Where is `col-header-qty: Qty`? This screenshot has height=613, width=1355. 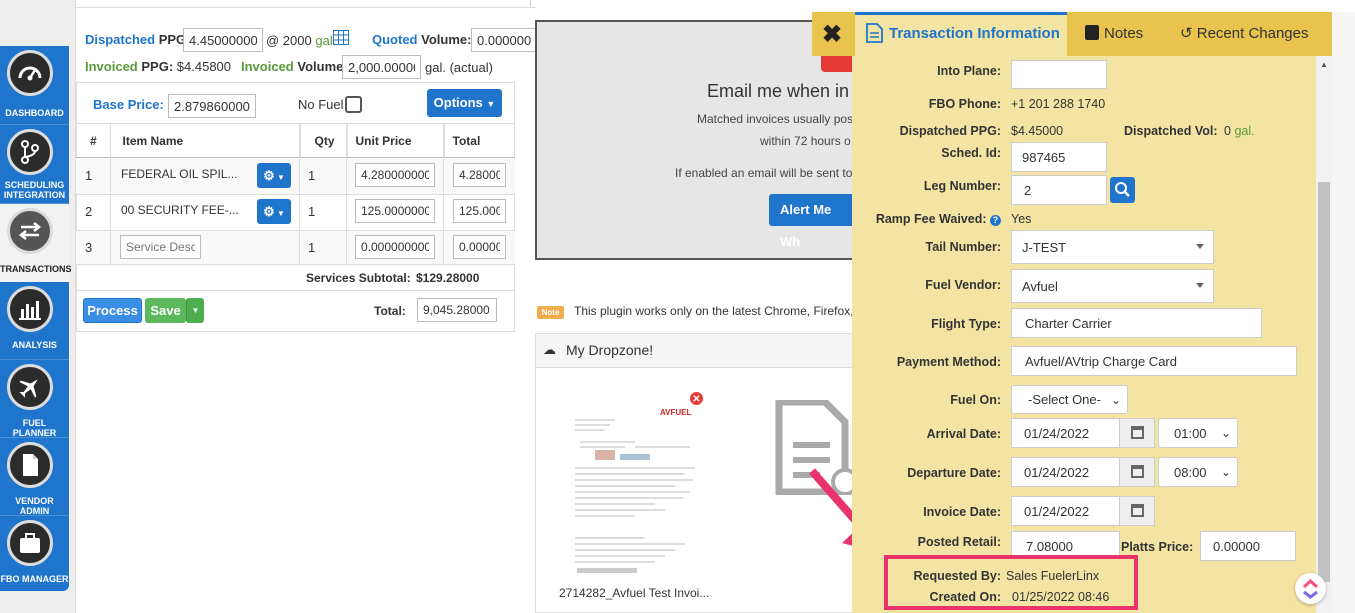 col-header-qty: Qty is located at coordinates (323, 141).